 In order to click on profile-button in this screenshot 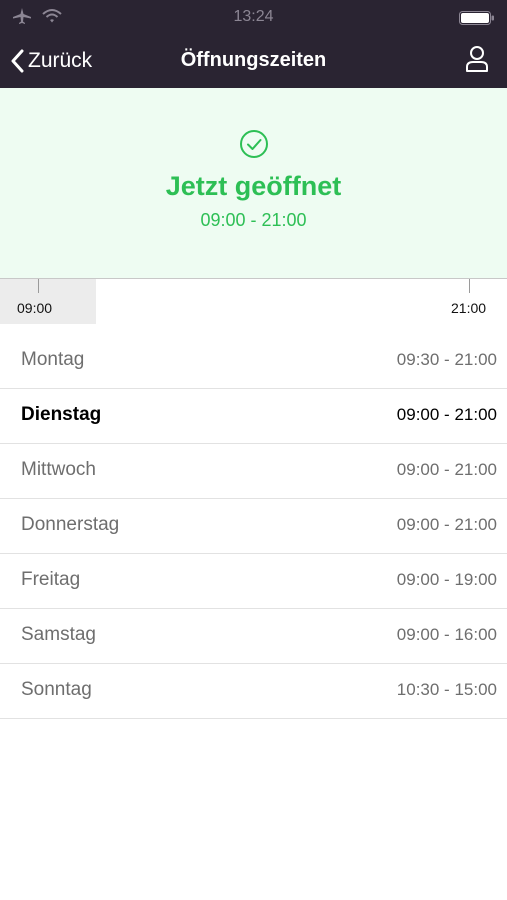, I will do `click(477, 61)`.